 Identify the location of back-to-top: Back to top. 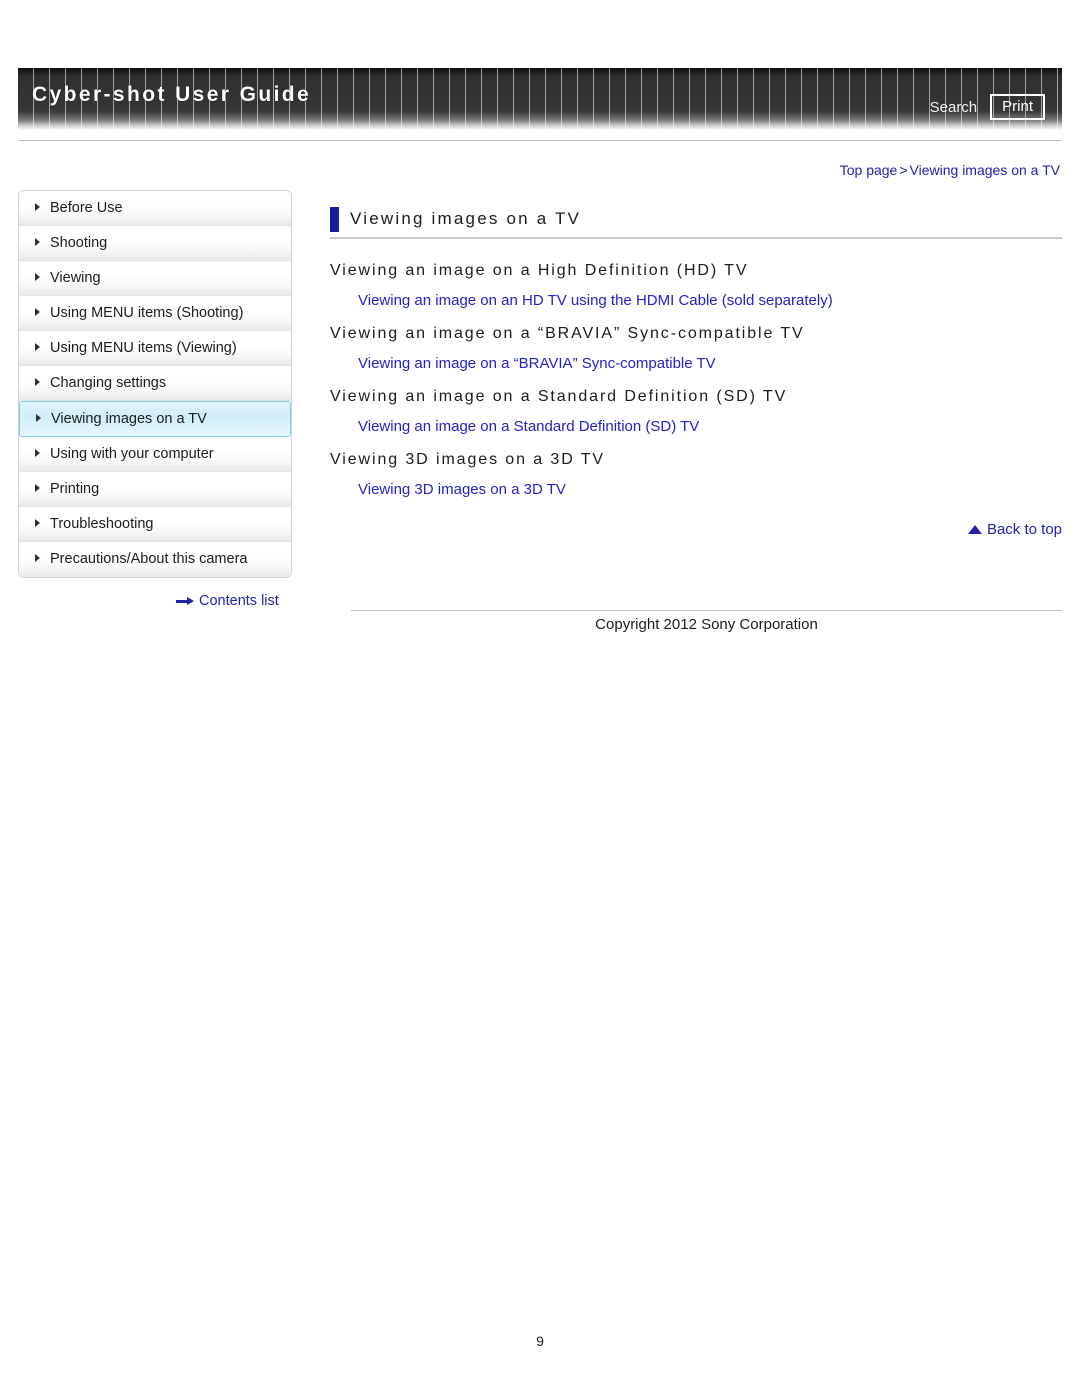
(696, 529).